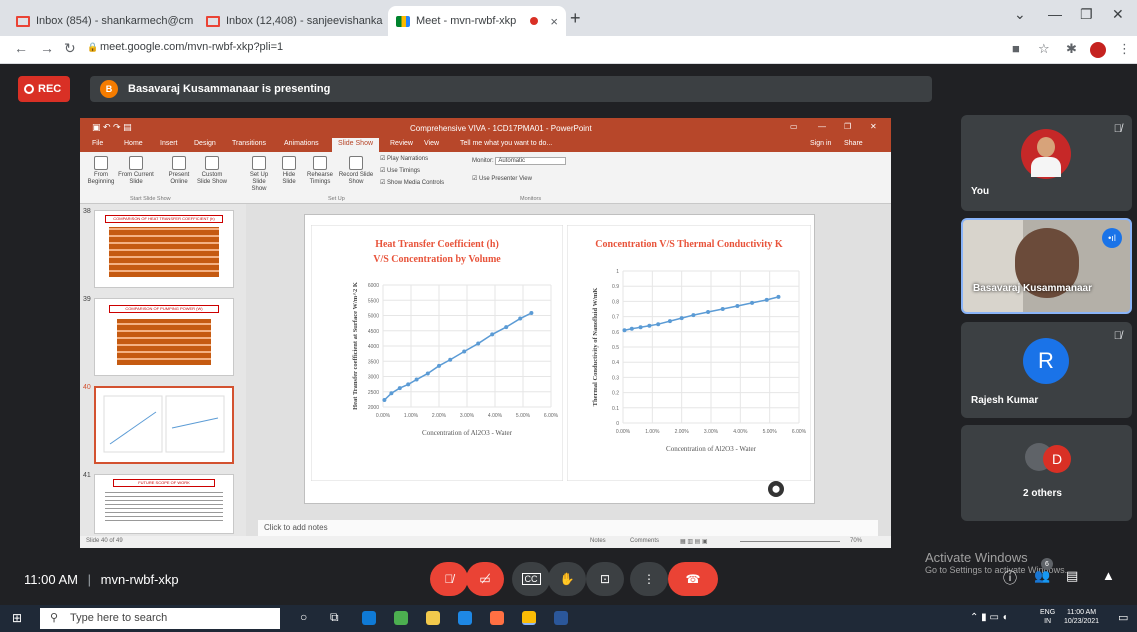  What do you see at coordinates (617, 424) in the screenshot?
I see `y-tick-label: 0` at bounding box center [617, 424].